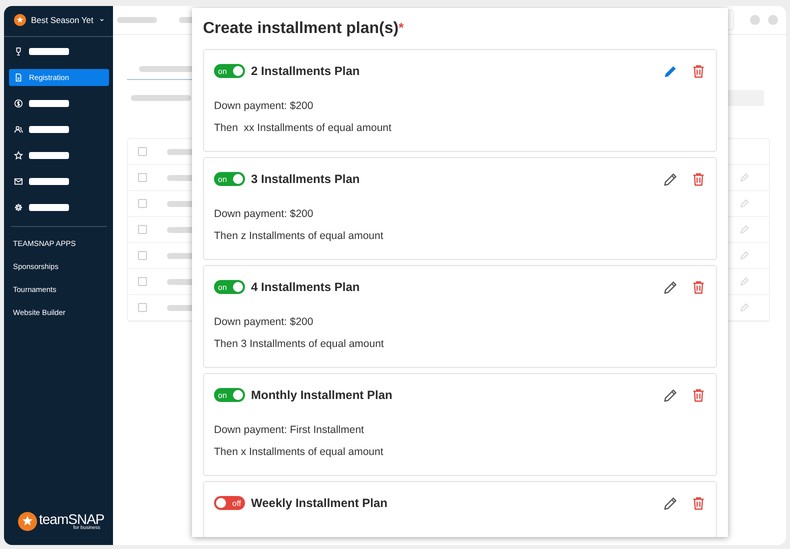 The width and height of the screenshot is (790, 549). What do you see at coordinates (18, 77) in the screenshot?
I see `document-icon` at bounding box center [18, 77].